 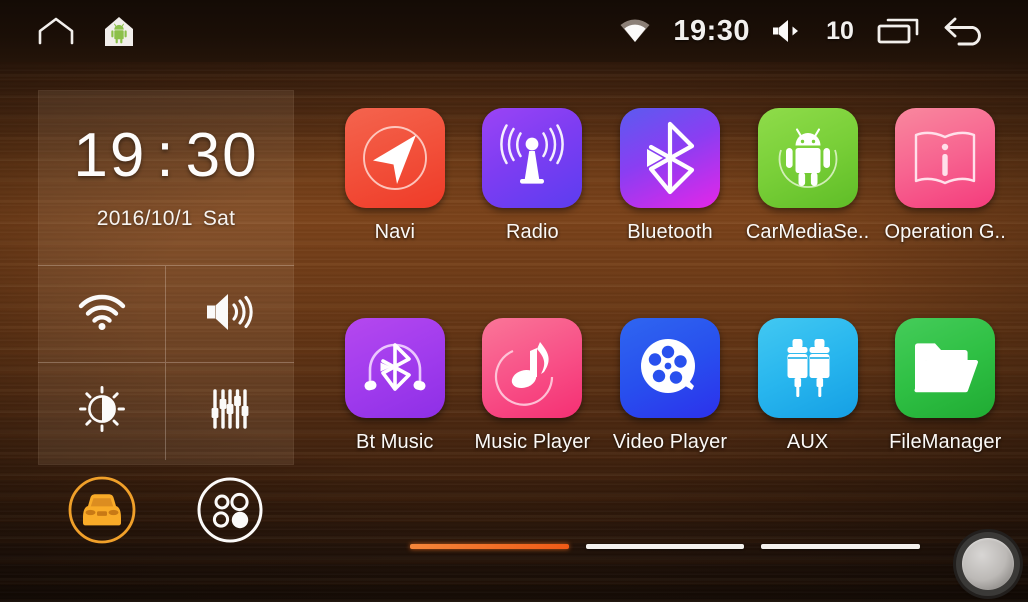 What do you see at coordinates (988, 564) in the screenshot?
I see `hardware-knob` at bounding box center [988, 564].